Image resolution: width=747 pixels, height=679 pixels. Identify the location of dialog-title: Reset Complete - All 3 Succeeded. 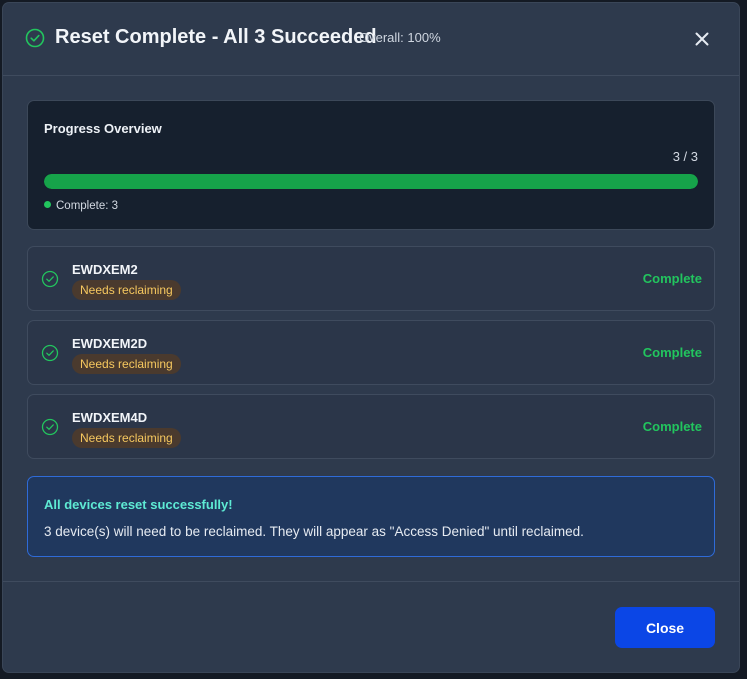
(216, 37).